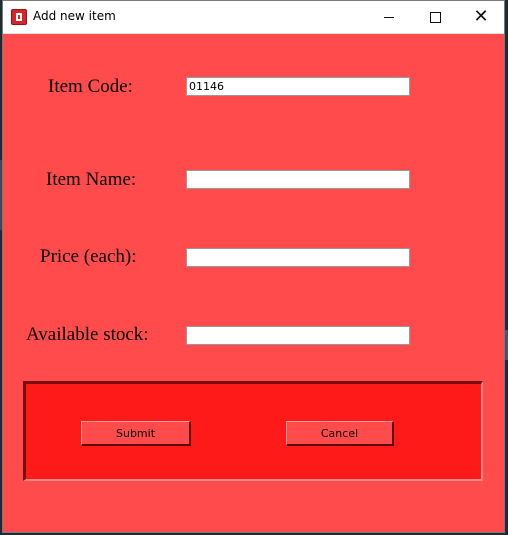 The height and width of the screenshot is (535, 508). I want to click on item-code-input, so click(298, 86).